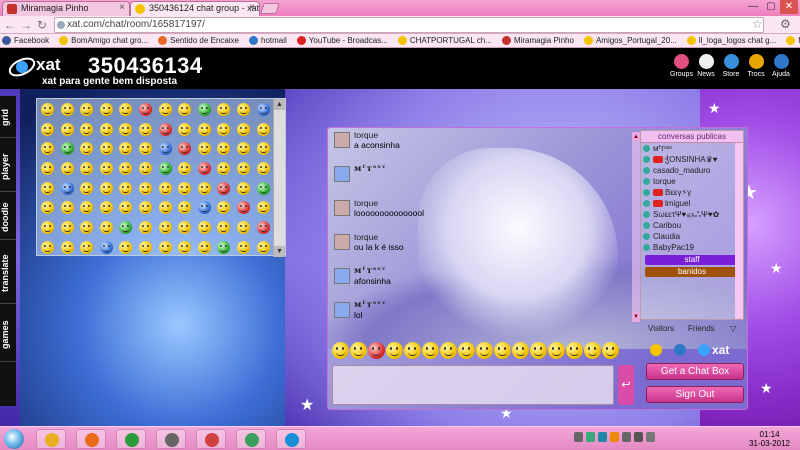 The image size is (800, 450). I want to click on visitor-item: Bεεγ⚡γ, so click(692, 192).